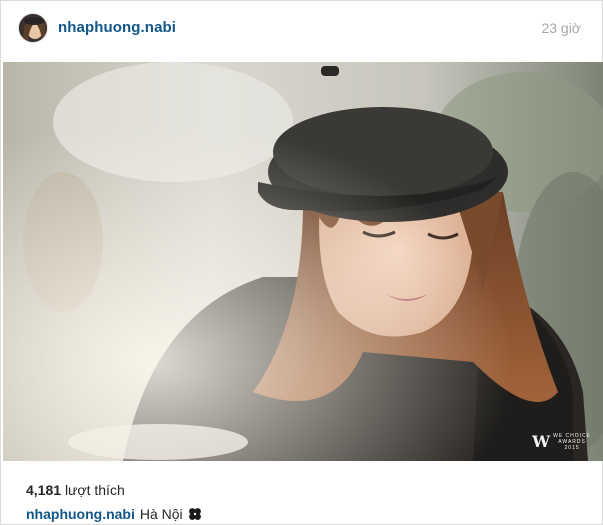 The image size is (603, 525). I want to click on post-timestamp: 23 giờ, so click(561, 28).